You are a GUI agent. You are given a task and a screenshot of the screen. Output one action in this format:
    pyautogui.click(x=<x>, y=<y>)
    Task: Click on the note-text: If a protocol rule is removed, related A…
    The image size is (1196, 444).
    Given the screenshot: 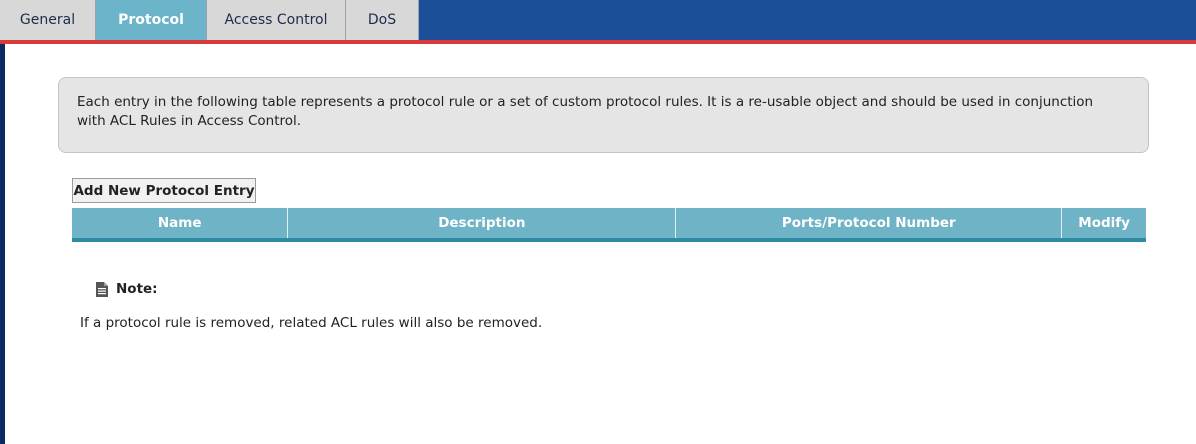 What is the action you would take?
    pyautogui.click(x=311, y=323)
    